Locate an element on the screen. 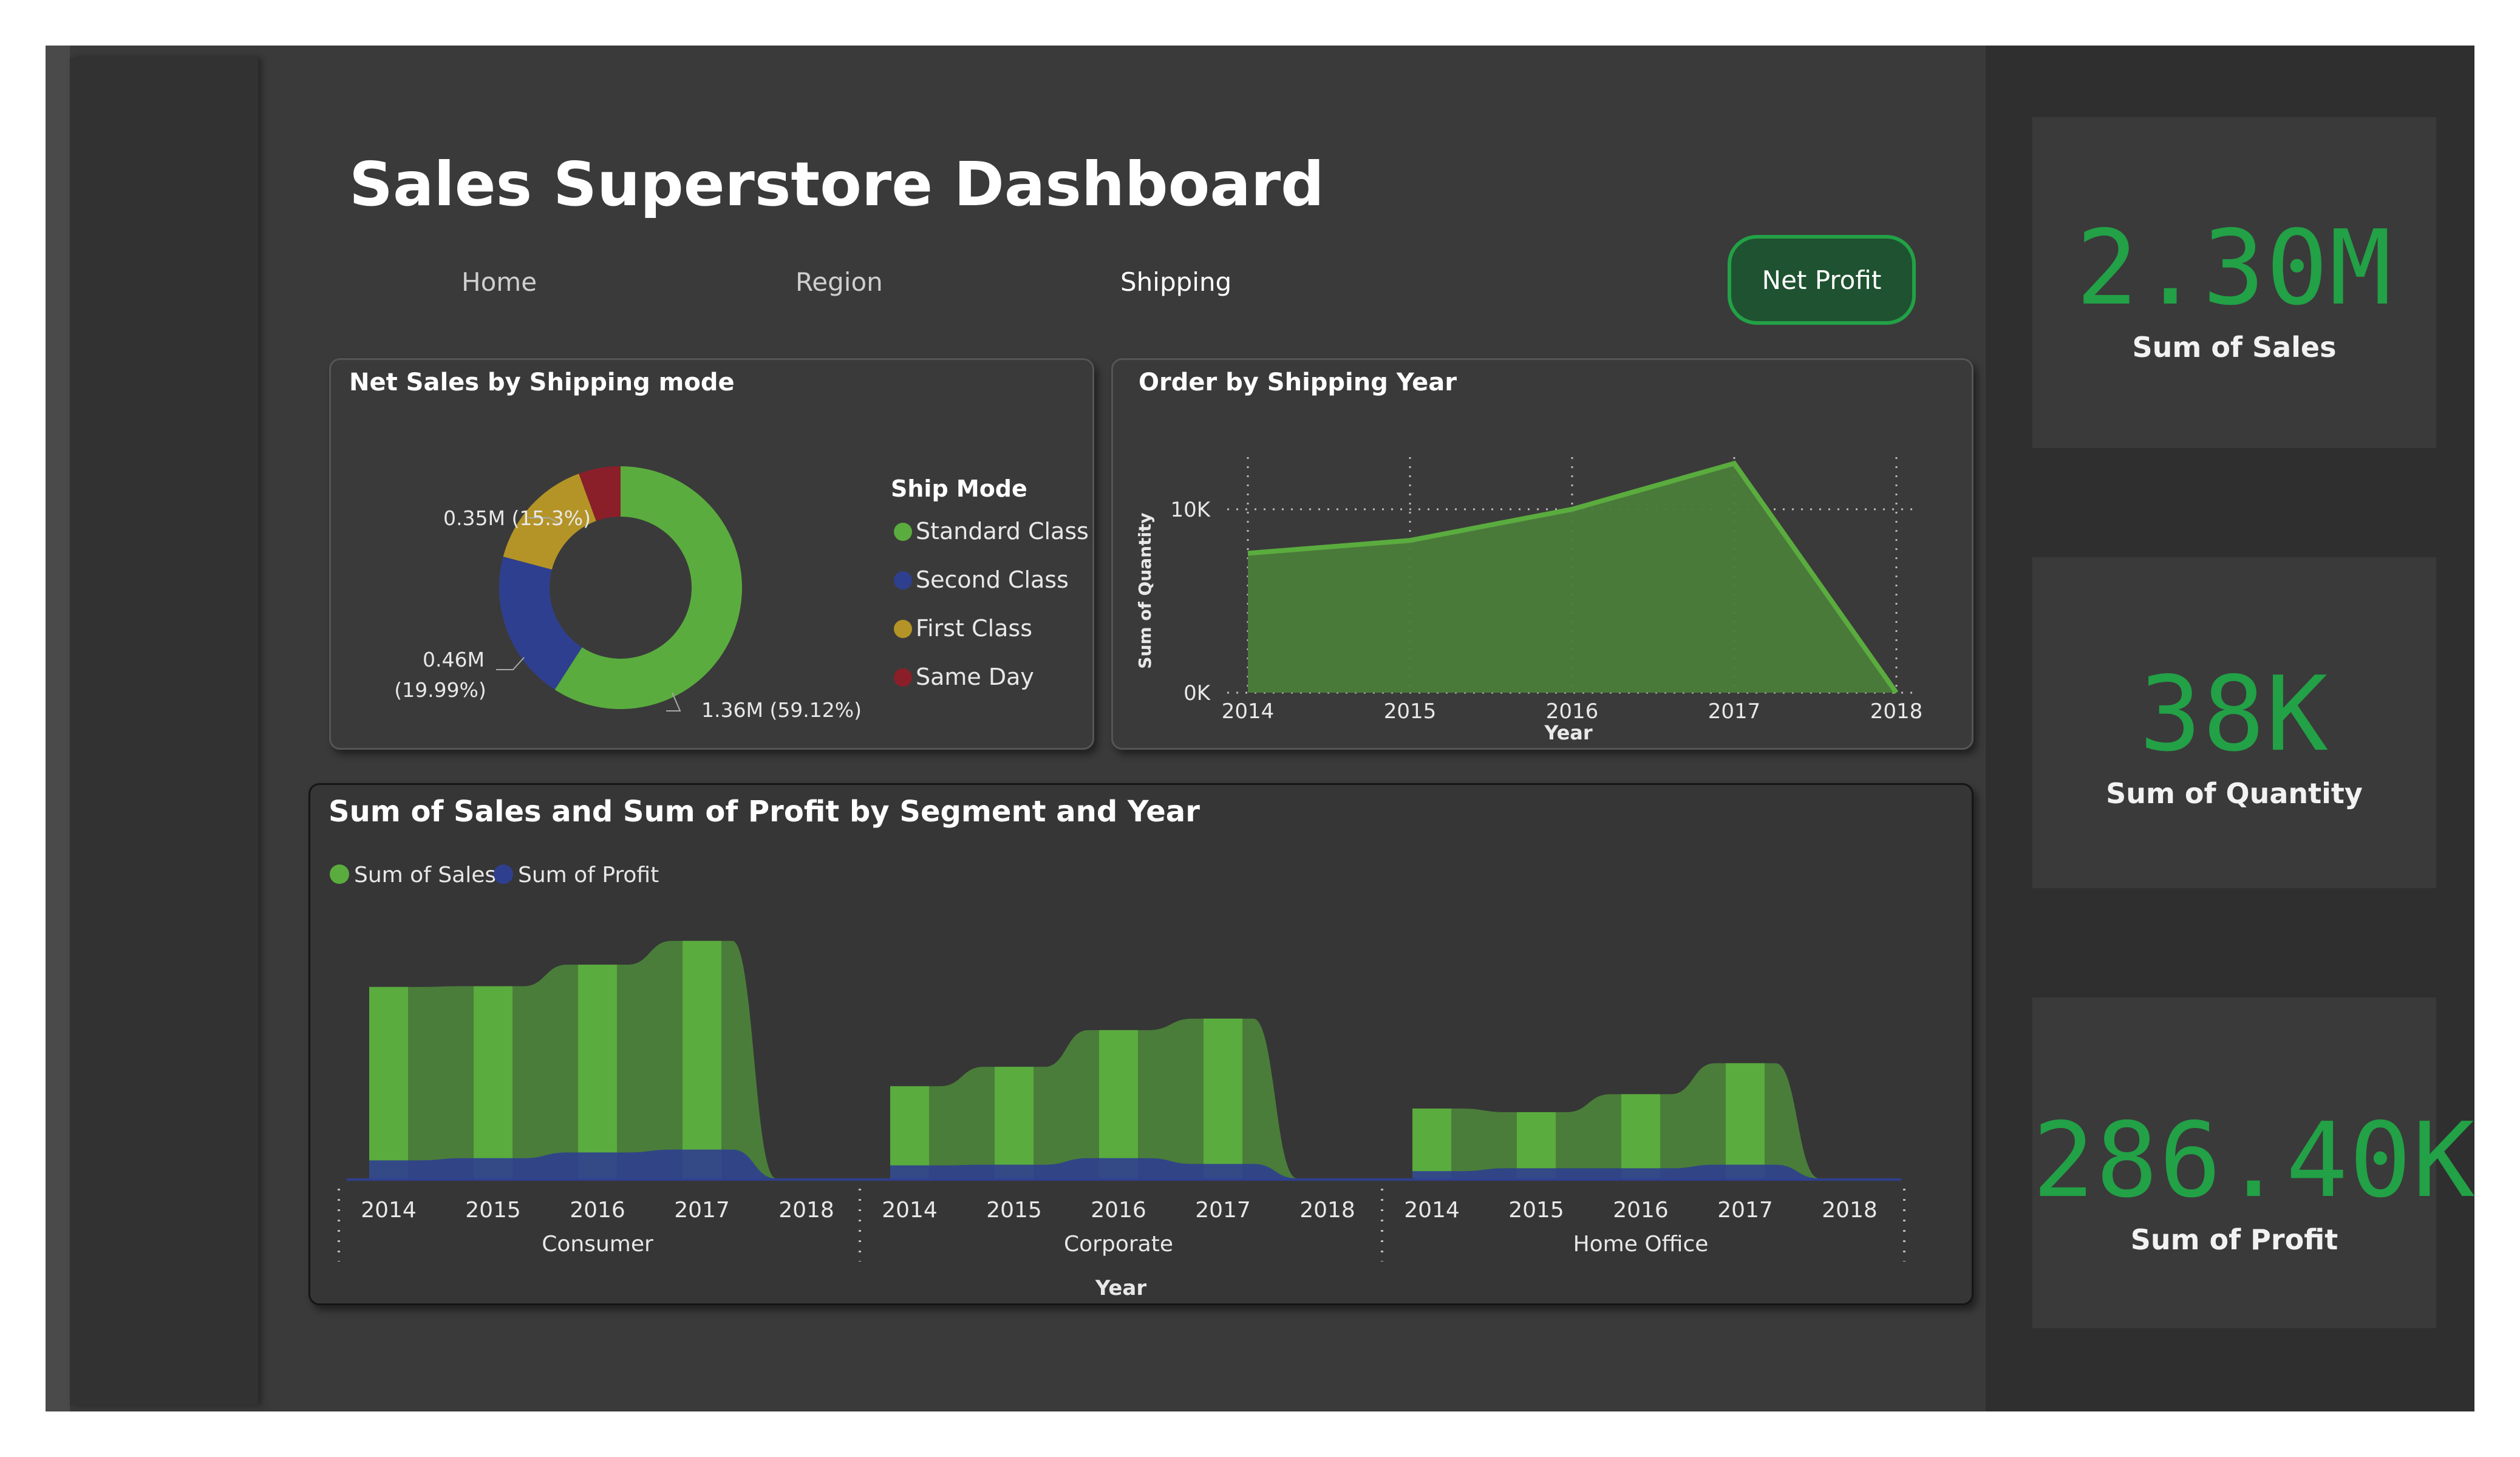  kpi-card-sales: 2.30M Sum of Sales is located at coordinates (2234, 282).